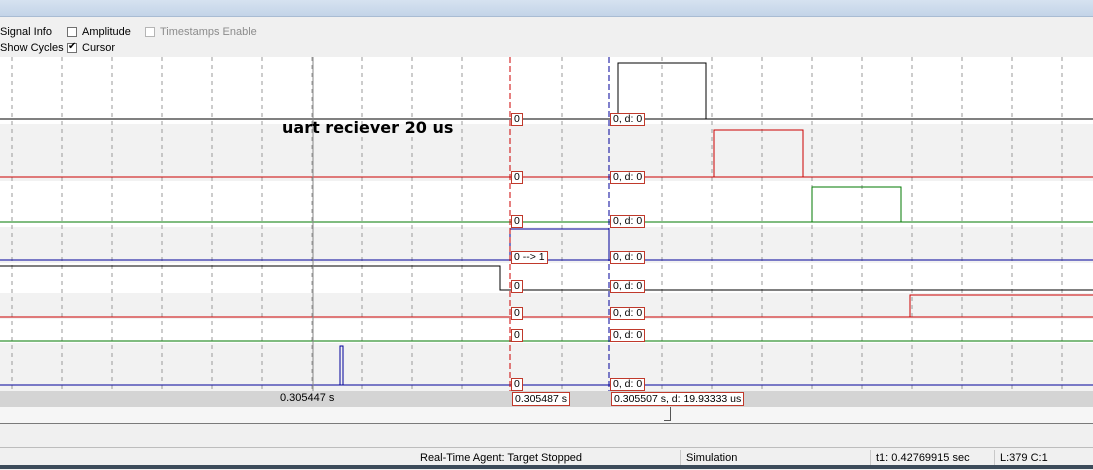 This screenshot has height=470, width=1093. I want to click on show-cycles-option: Show Cycles, so click(32, 48).